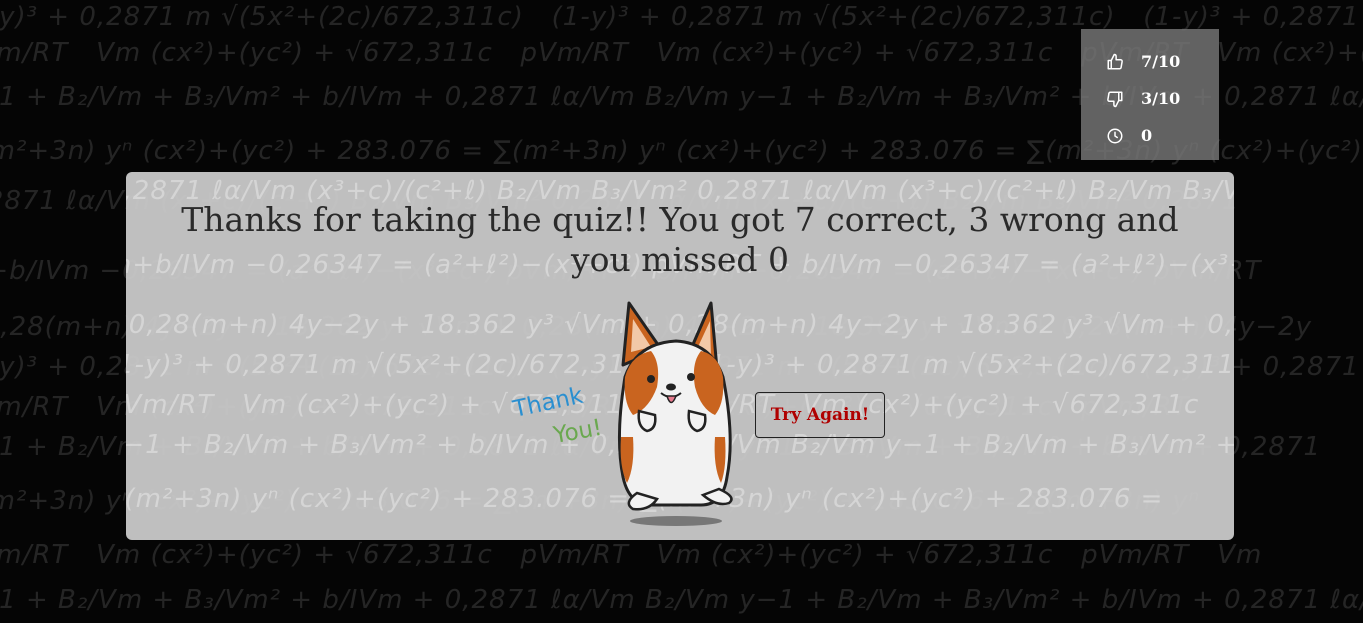 This screenshot has width=1363, height=623. I want to click on thank-you-corgi-illustration: Thank You!, so click(622, 413).